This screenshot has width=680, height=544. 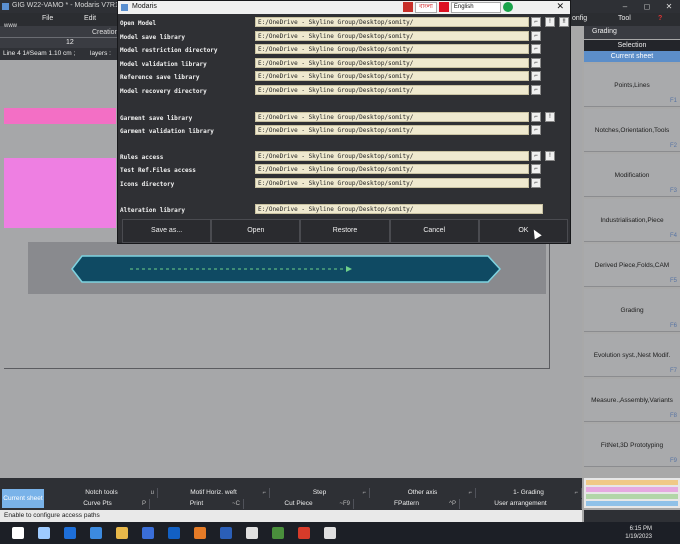 What do you see at coordinates (632, 175) in the screenshot?
I see `menu-panel-item: Modification F3` at bounding box center [632, 175].